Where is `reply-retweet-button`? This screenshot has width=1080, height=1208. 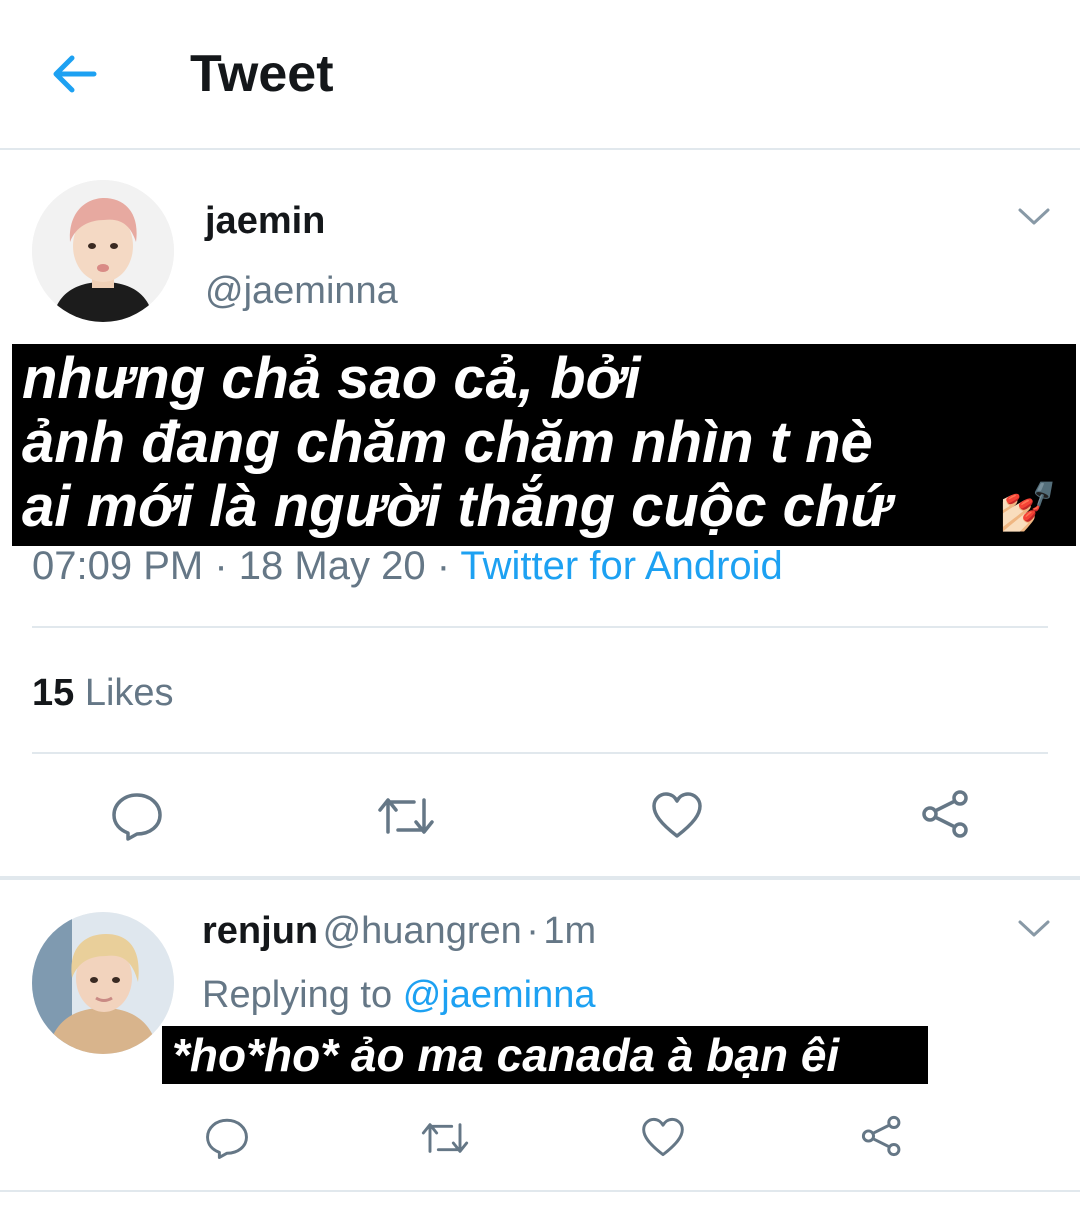
reply-retweet-button is located at coordinates (445, 1140).